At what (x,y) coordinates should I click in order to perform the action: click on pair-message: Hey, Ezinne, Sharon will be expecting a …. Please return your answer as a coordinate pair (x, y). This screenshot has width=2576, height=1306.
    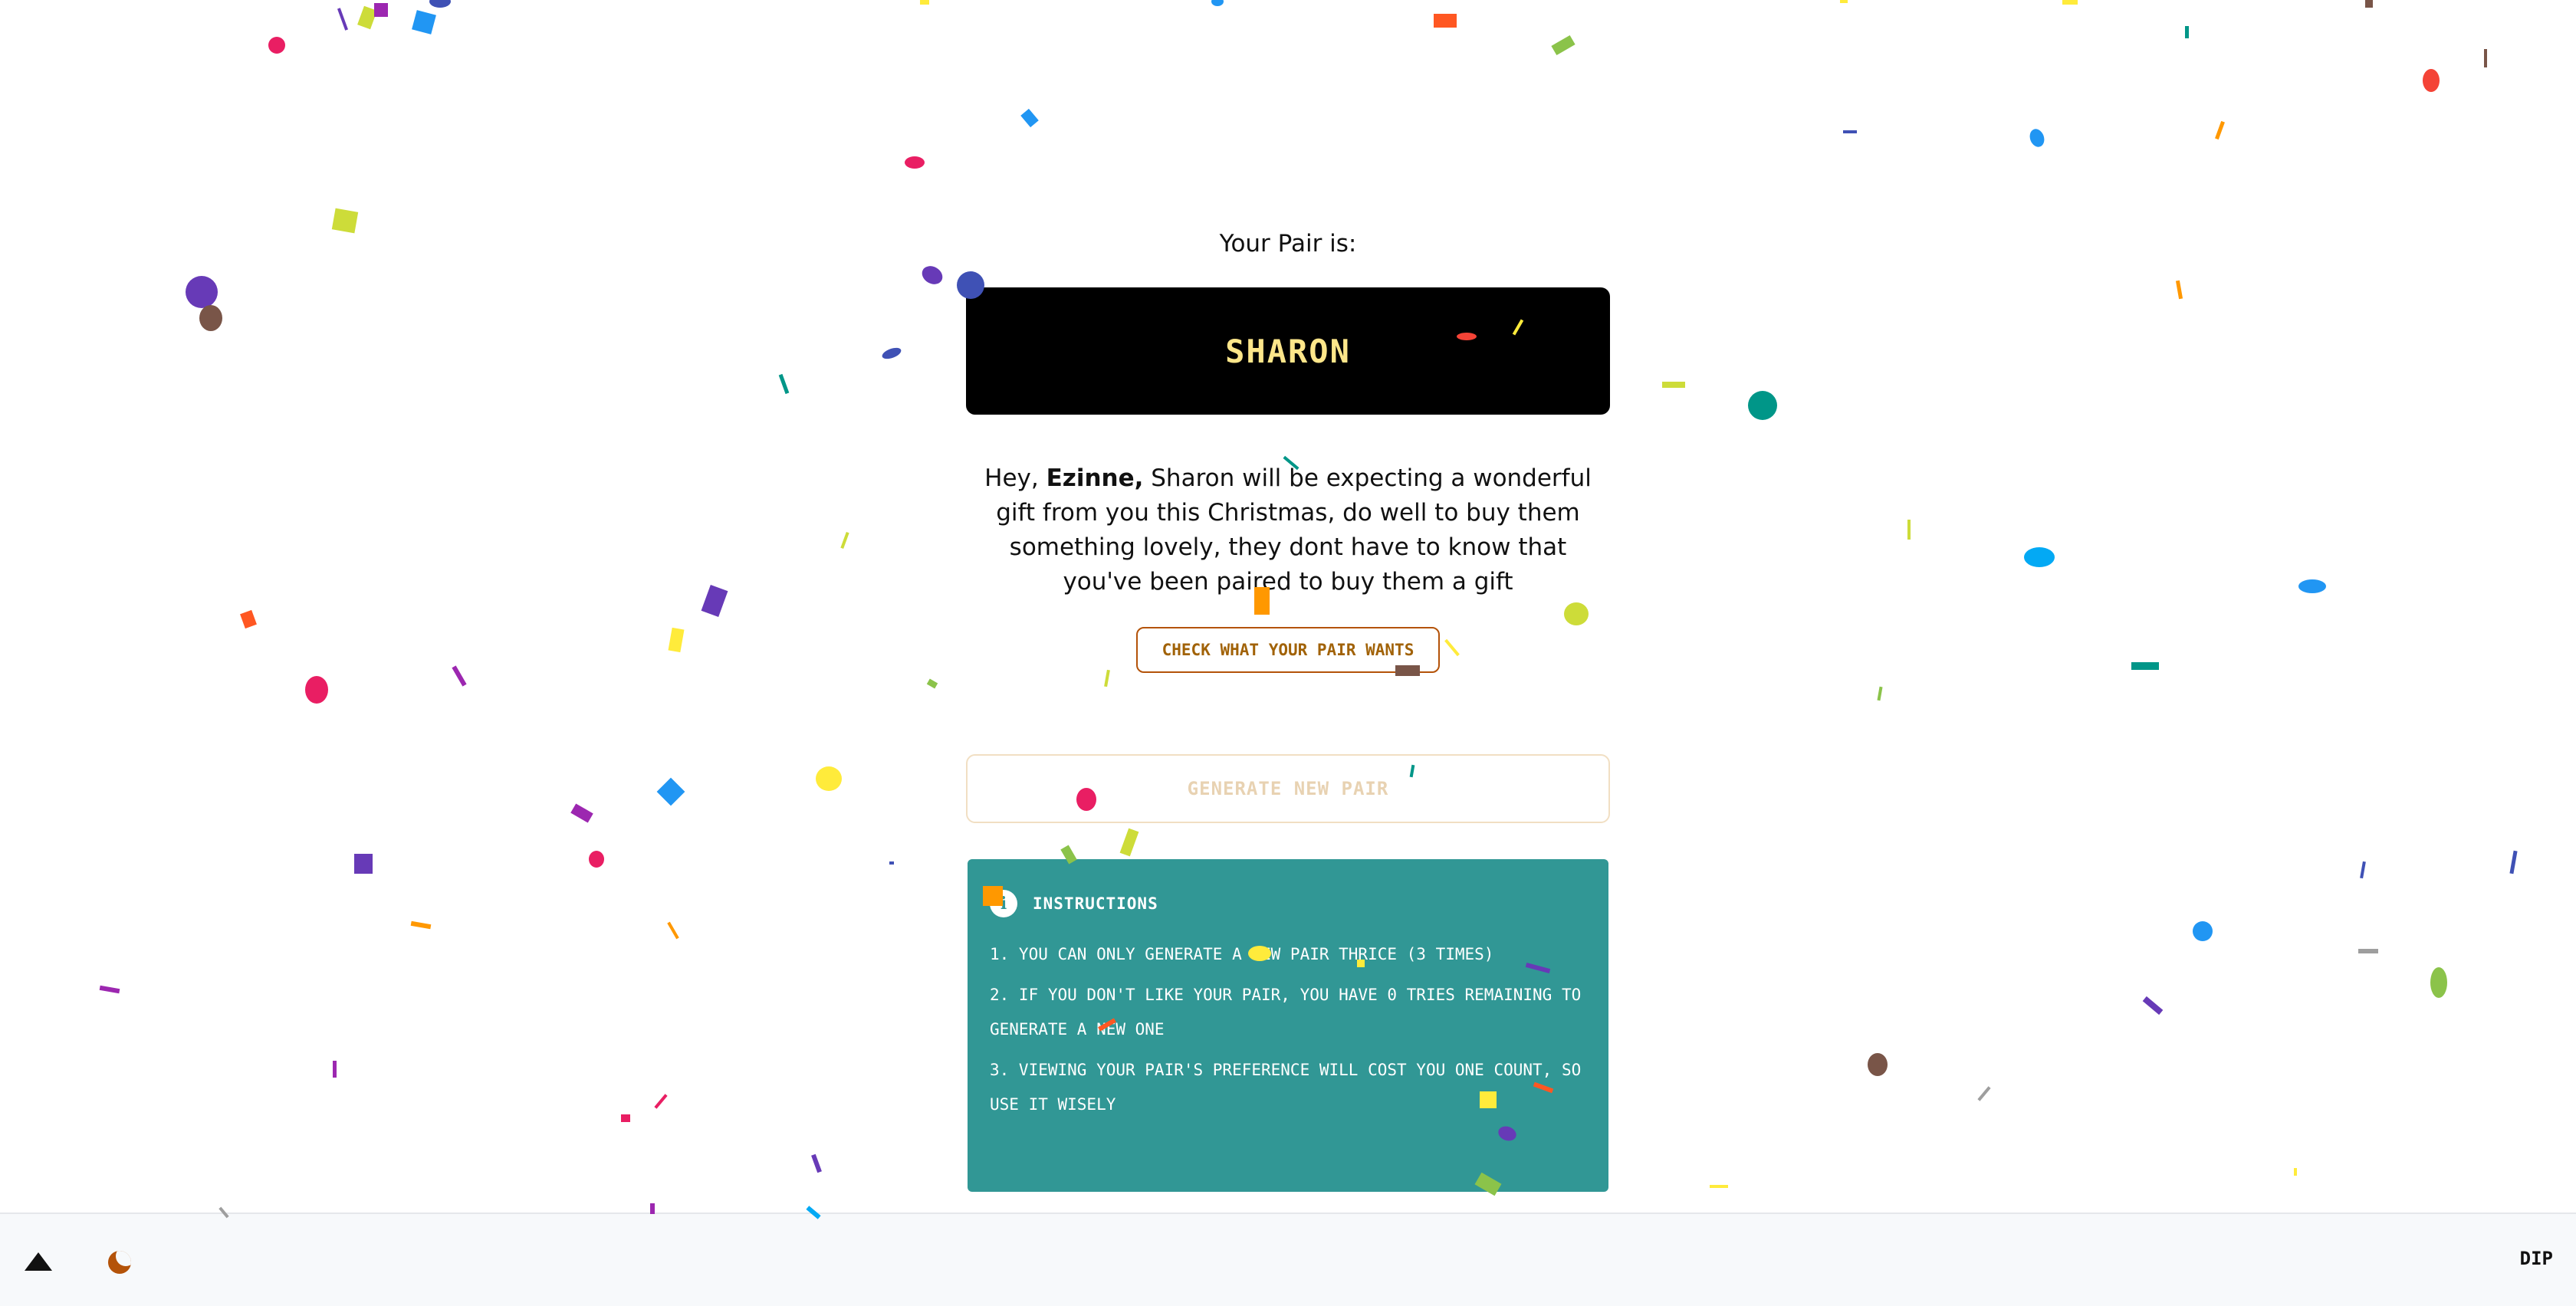
    Looking at the image, I should click on (1288, 530).